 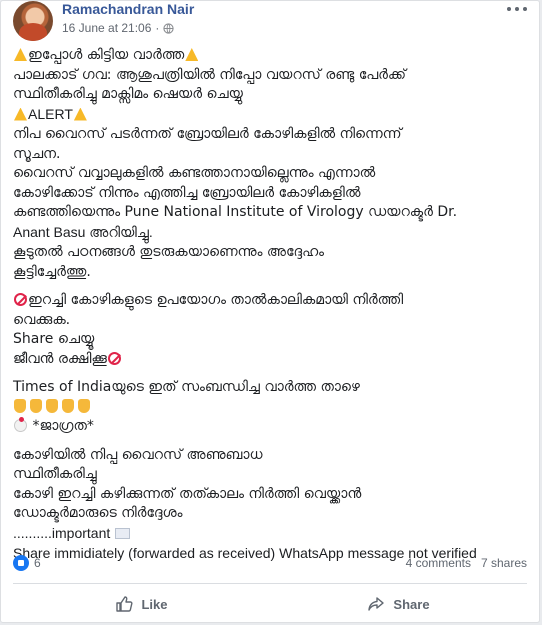 What do you see at coordinates (33, 21) in the screenshot?
I see `author-avatar` at bounding box center [33, 21].